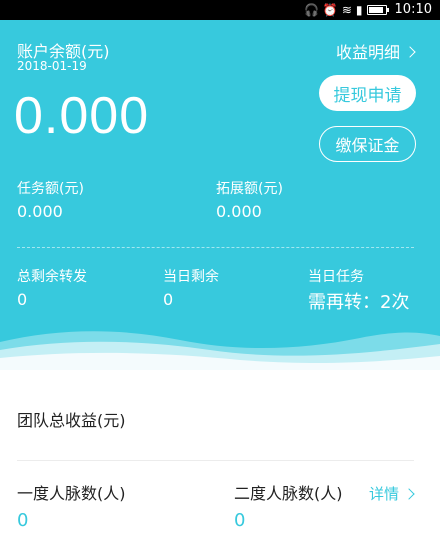 This screenshot has height=534, width=440. Describe the element at coordinates (23, 520) in the screenshot. I see `first-degree-value: 0` at that location.